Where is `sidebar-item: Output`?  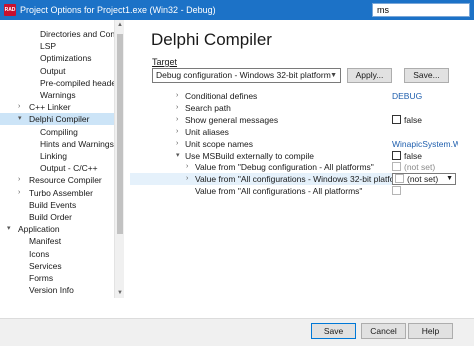
sidebar-item: Output is located at coordinates (57, 71).